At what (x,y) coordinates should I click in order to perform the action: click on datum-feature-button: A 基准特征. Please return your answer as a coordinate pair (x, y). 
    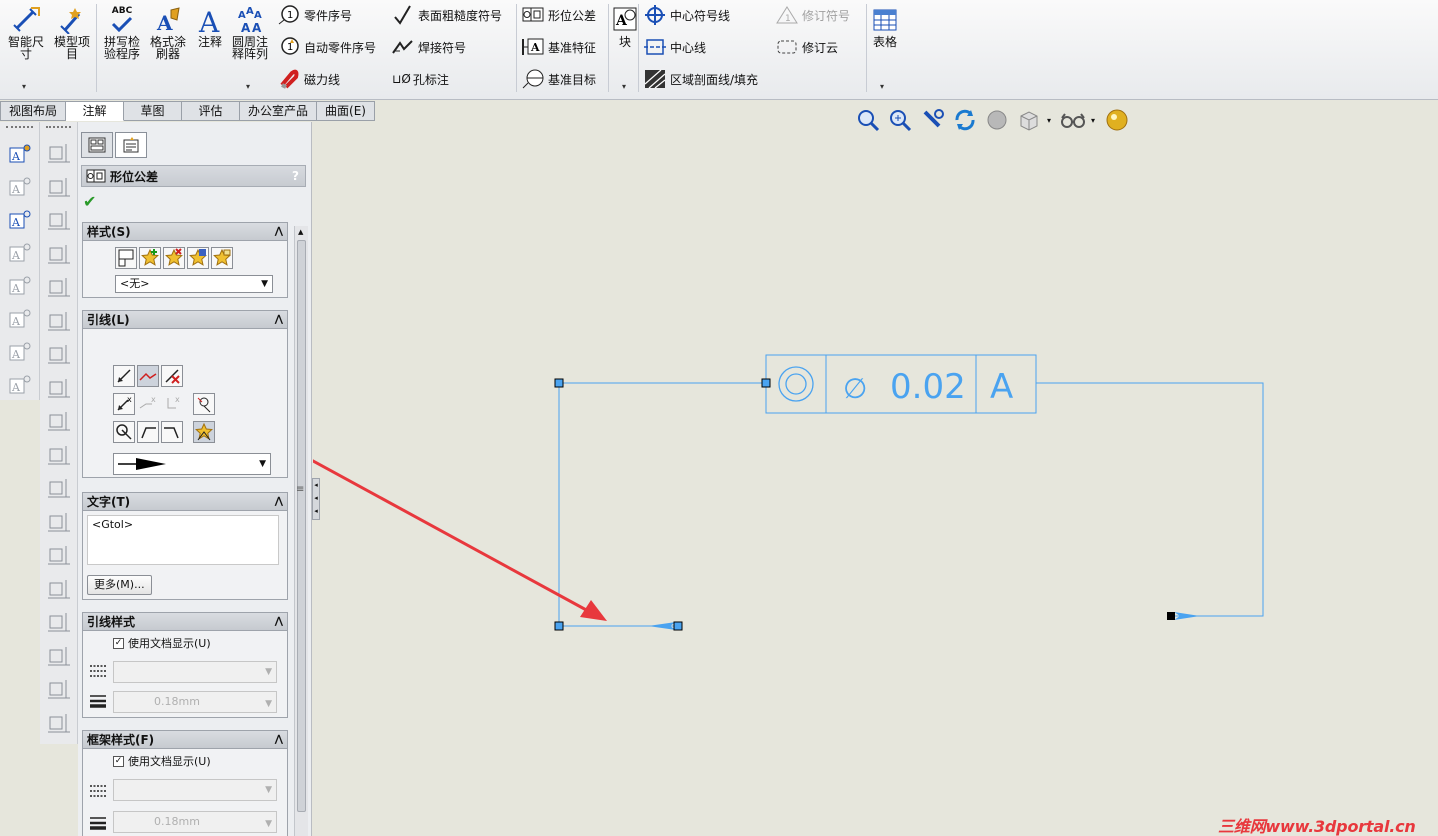
    Looking at the image, I should click on (559, 47).